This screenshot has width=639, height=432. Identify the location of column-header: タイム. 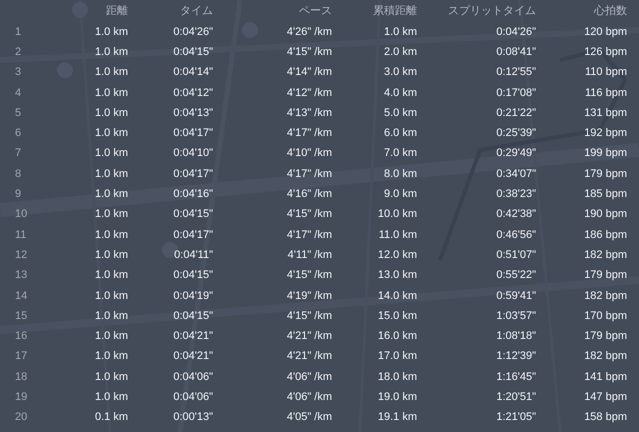
(196, 11).